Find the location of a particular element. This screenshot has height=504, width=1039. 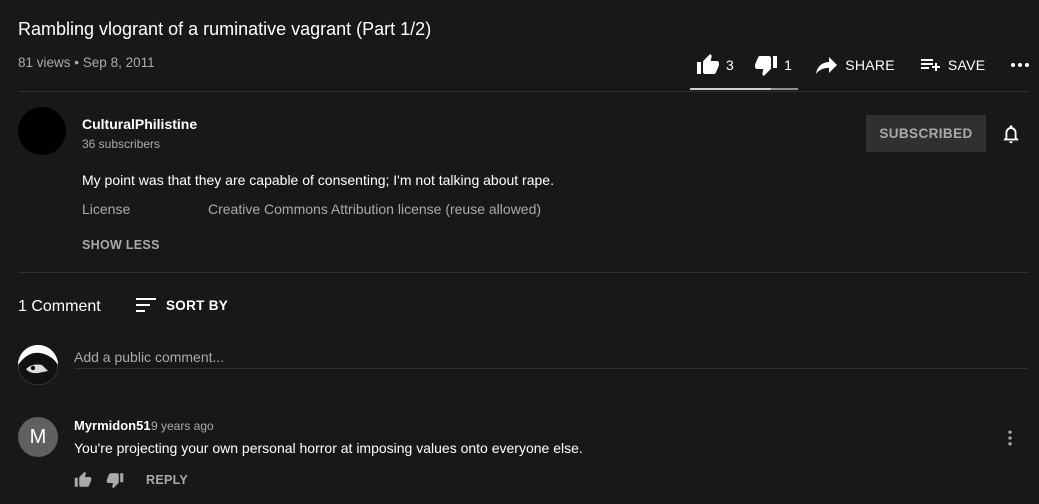

comment-author: Myrmidon51 is located at coordinates (112, 425).